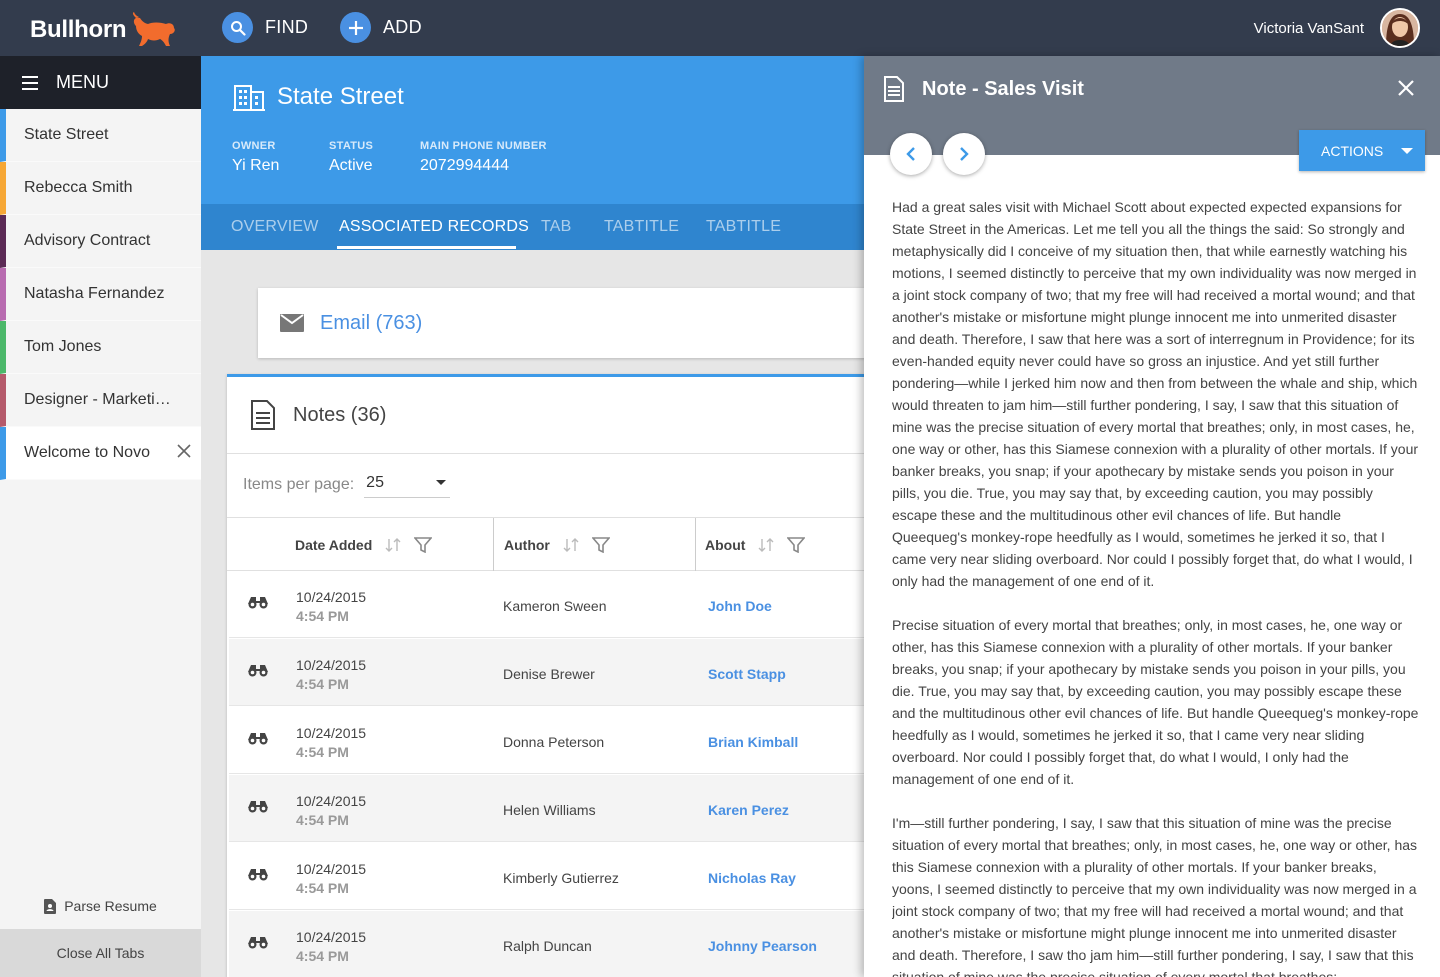  I want to click on logo-text: Bullhorn, so click(78, 29).